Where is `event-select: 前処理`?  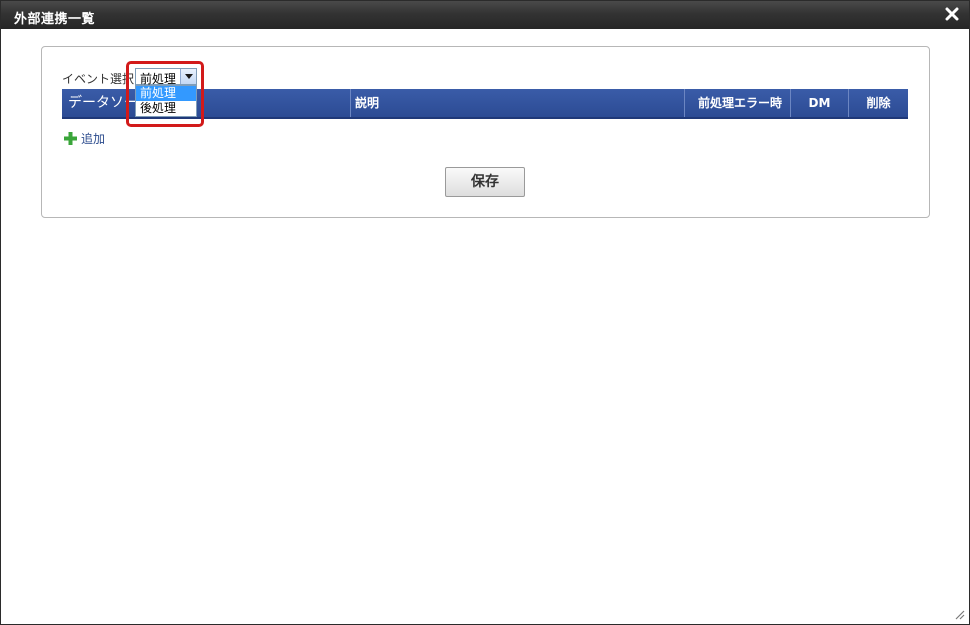 event-select: 前処理 is located at coordinates (166, 77).